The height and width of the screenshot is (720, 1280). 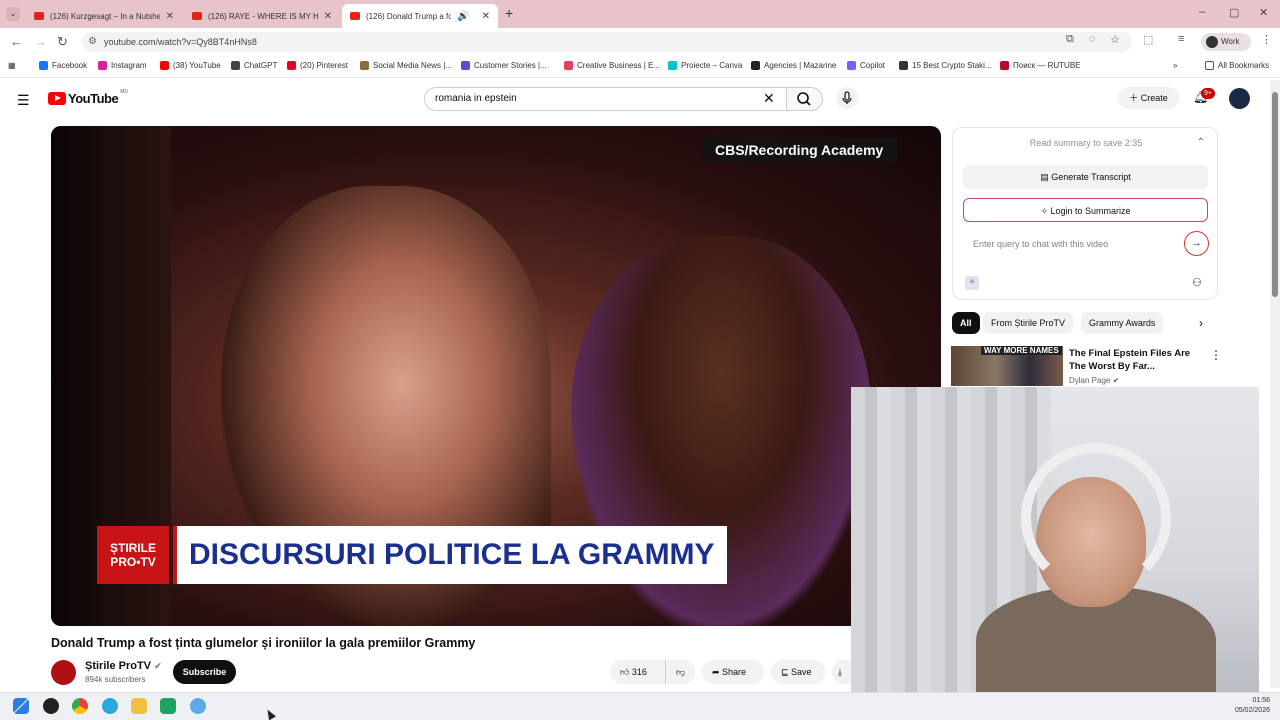 I want to click on tab-search-button: ⌄, so click(x=13, y=14).